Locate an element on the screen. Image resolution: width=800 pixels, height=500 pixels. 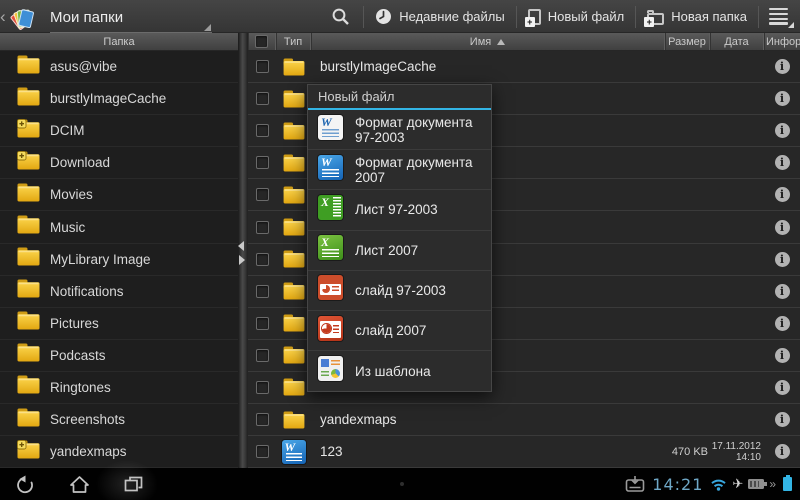
menu-item-word97: W Формат документа 97-2003 is located at coordinates (399, 130).